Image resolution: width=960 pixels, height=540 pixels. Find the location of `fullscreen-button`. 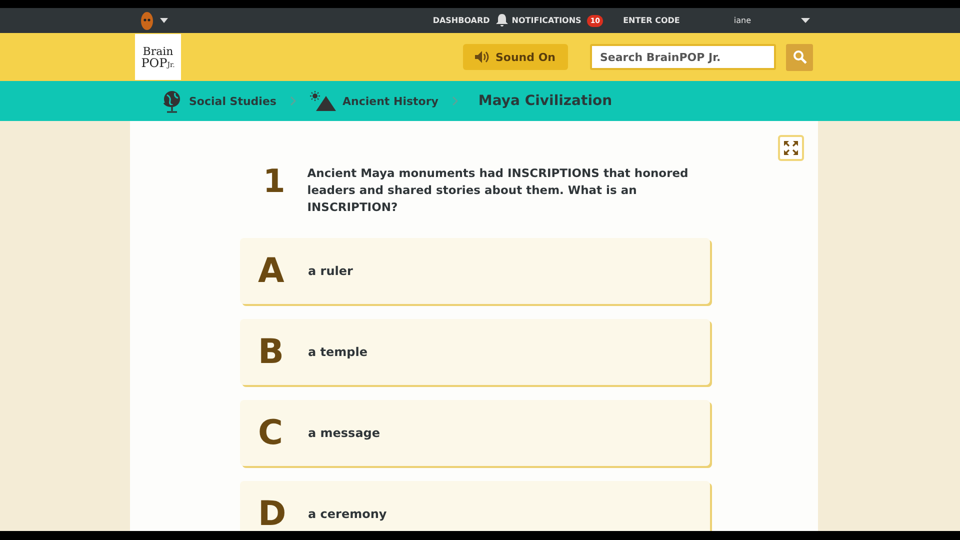

fullscreen-button is located at coordinates (791, 148).